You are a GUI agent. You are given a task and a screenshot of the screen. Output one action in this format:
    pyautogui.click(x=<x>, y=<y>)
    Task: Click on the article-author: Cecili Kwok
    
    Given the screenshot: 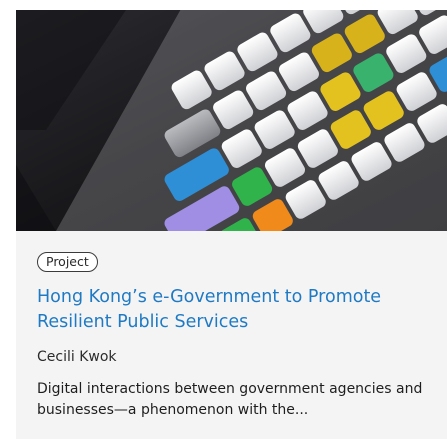 What is the action you would take?
    pyautogui.click(x=77, y=357)
    